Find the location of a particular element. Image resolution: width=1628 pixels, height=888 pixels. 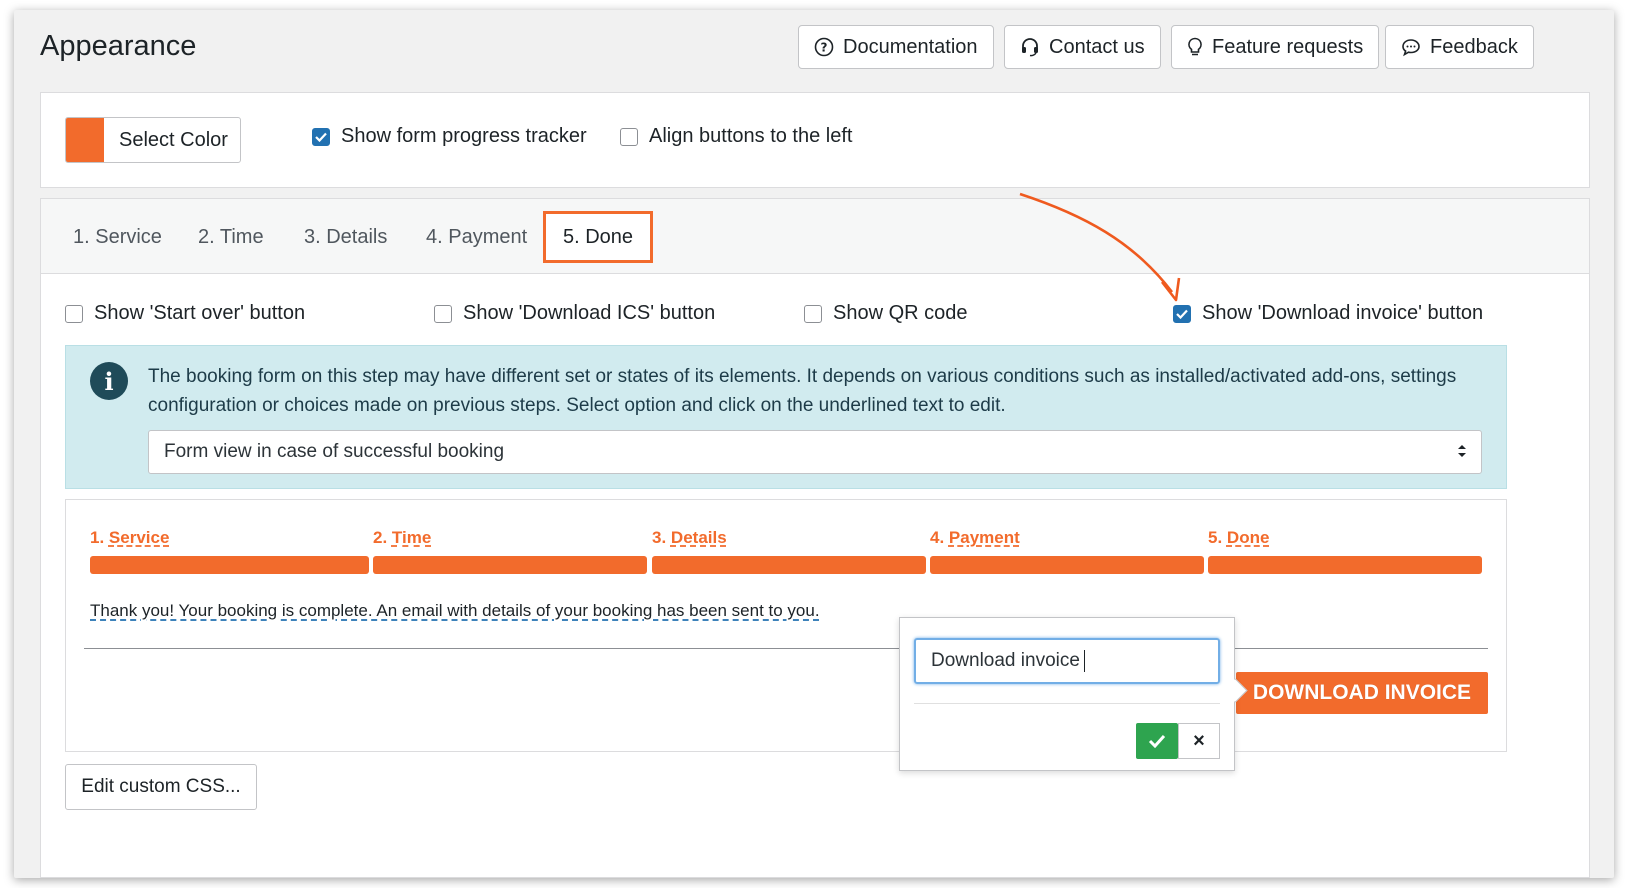

divider is located at coordinates (786, 648).